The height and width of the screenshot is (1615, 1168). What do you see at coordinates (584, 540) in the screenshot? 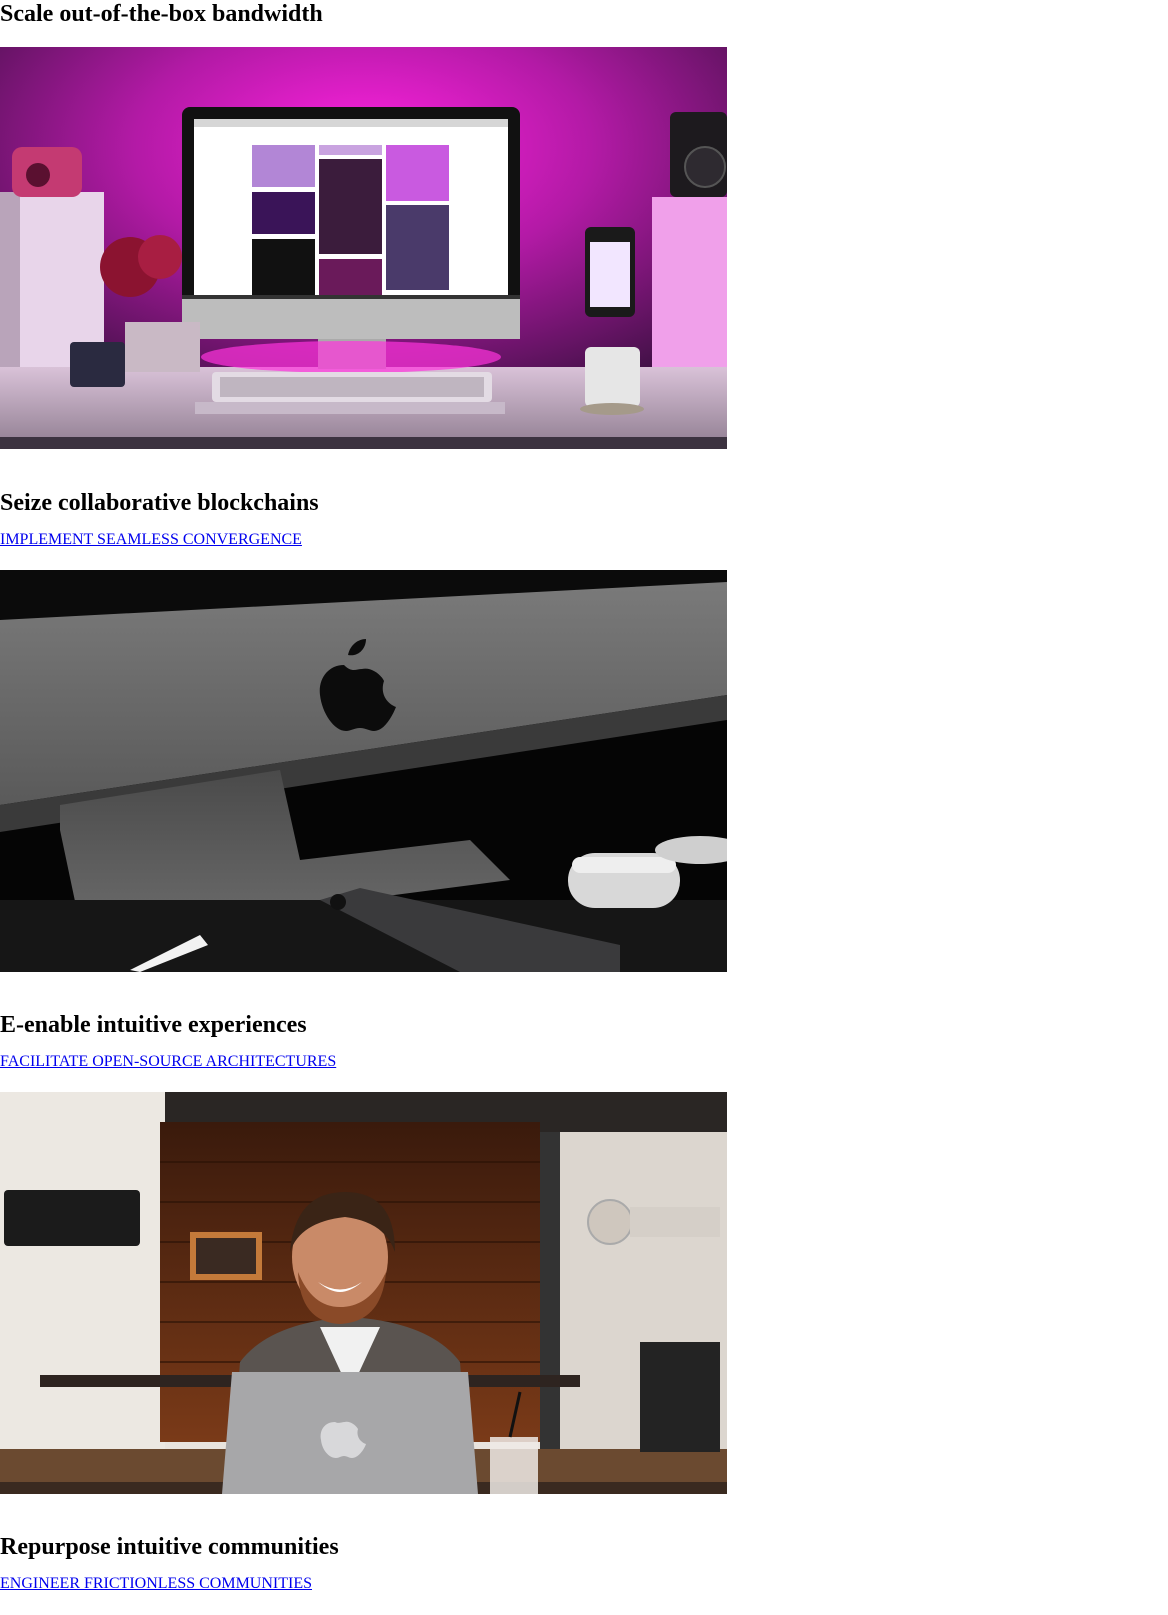
I see `implement-seamless-convergence-link: IMPLEMENT SEAMLESS CONVERGENCE` at bounding box center [584, 540].